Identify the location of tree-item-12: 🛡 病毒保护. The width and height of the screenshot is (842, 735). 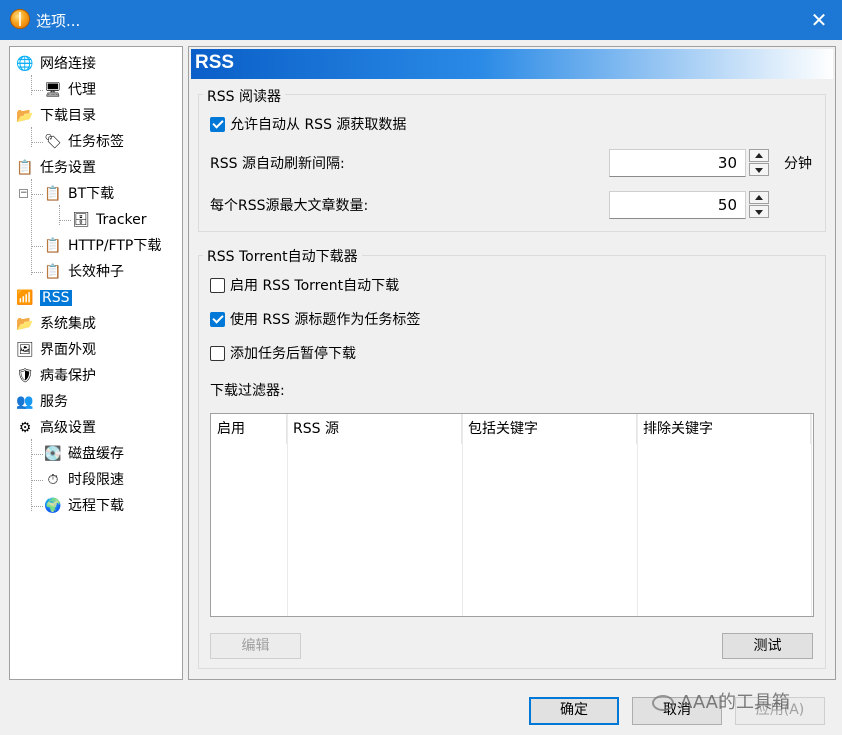
(56, 376).